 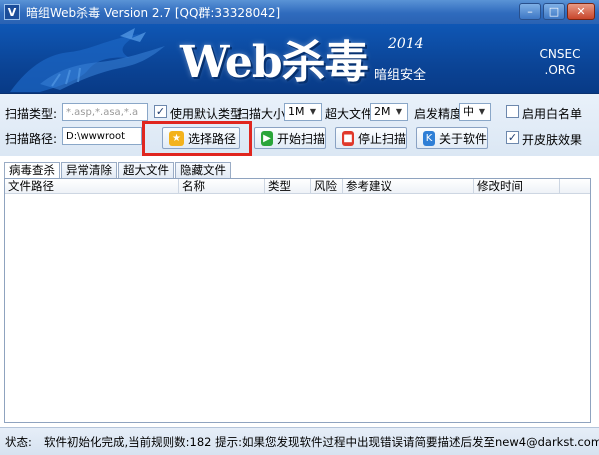 I want to click on banner-year: 2014, so click(x=406, y=44).